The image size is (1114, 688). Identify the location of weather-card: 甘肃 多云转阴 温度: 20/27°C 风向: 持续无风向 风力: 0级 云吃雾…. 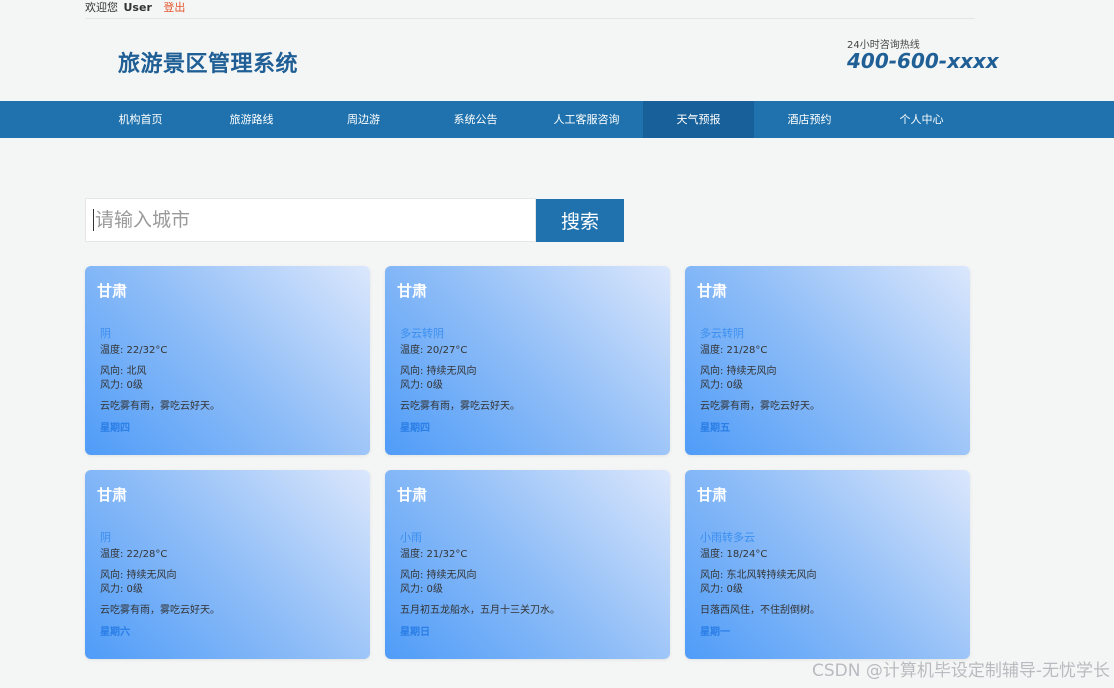
(527, 360).